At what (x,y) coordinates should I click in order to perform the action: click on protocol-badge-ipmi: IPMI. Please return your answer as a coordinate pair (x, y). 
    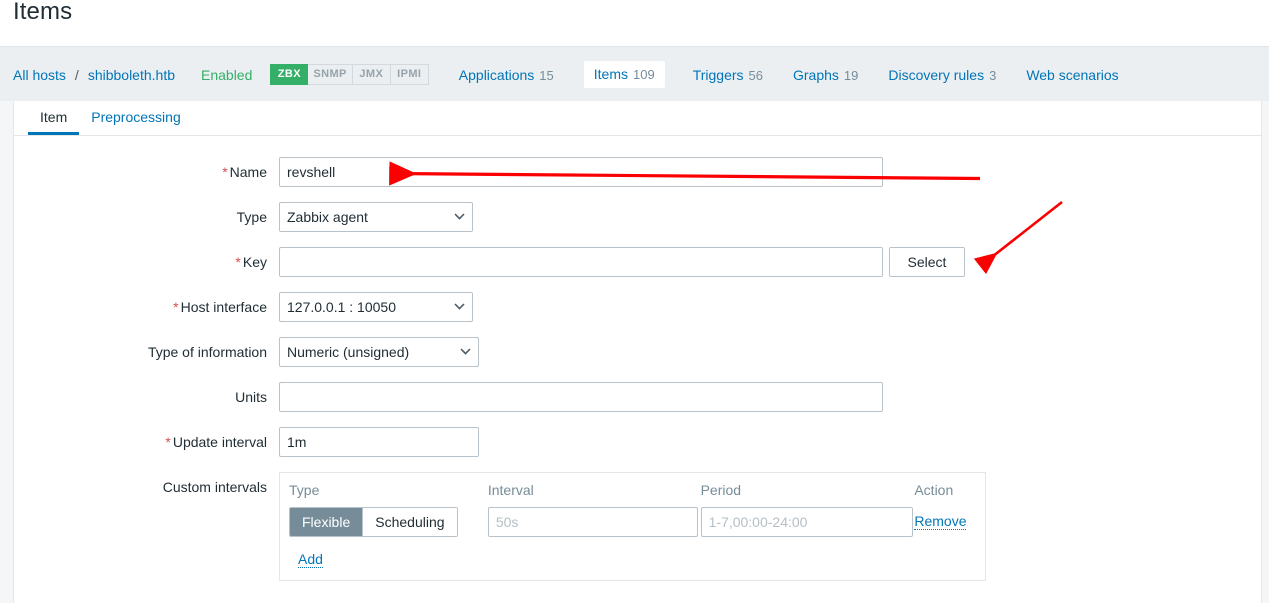
    Looking at the image, I should click on (409, 74).